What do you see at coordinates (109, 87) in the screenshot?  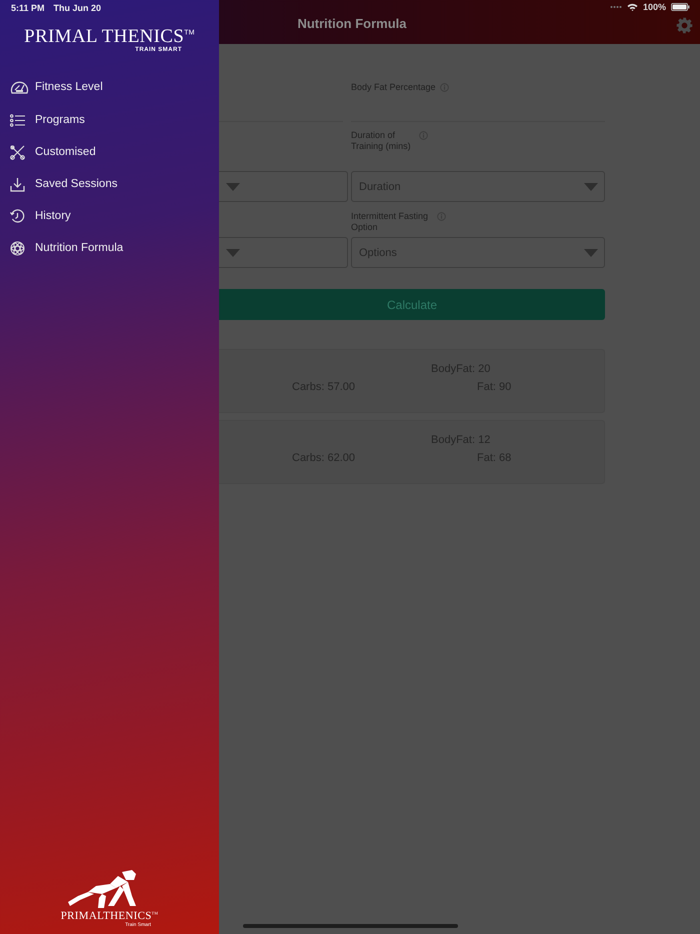 I see `menu-item: Fitness Level` at bounding box center [109, 87].